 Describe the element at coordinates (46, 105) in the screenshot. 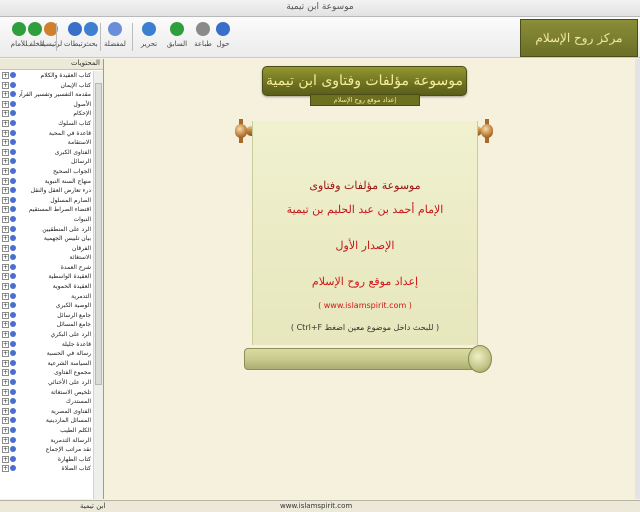

I see `tree-item: + الأصول` at that location.